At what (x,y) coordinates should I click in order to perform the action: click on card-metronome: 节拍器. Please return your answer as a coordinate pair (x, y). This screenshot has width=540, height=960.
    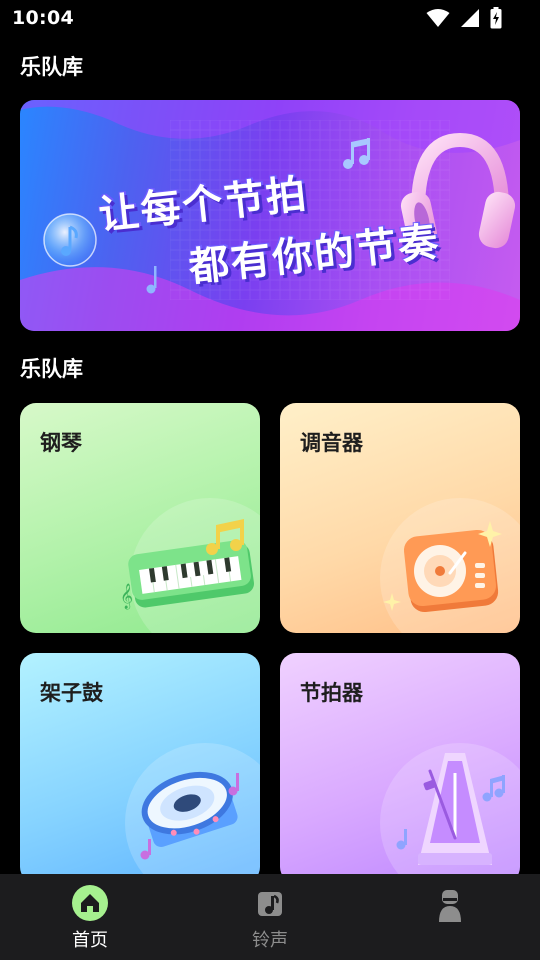
    Looking at the image, I should click on (400, 768).